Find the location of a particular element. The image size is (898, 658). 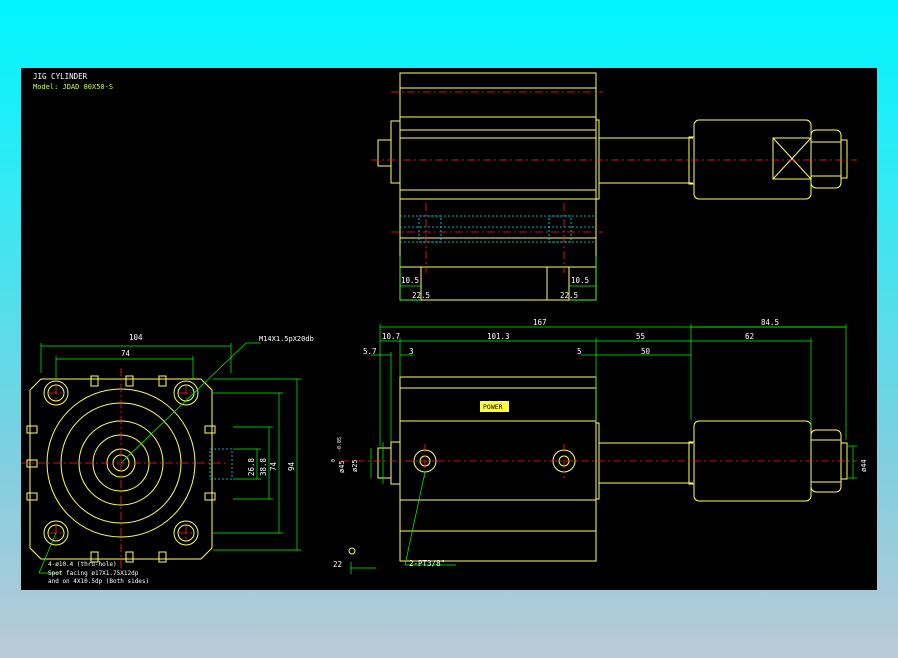

dim-top-22-5-left: 22.5 is located at coordinates (421, 295).